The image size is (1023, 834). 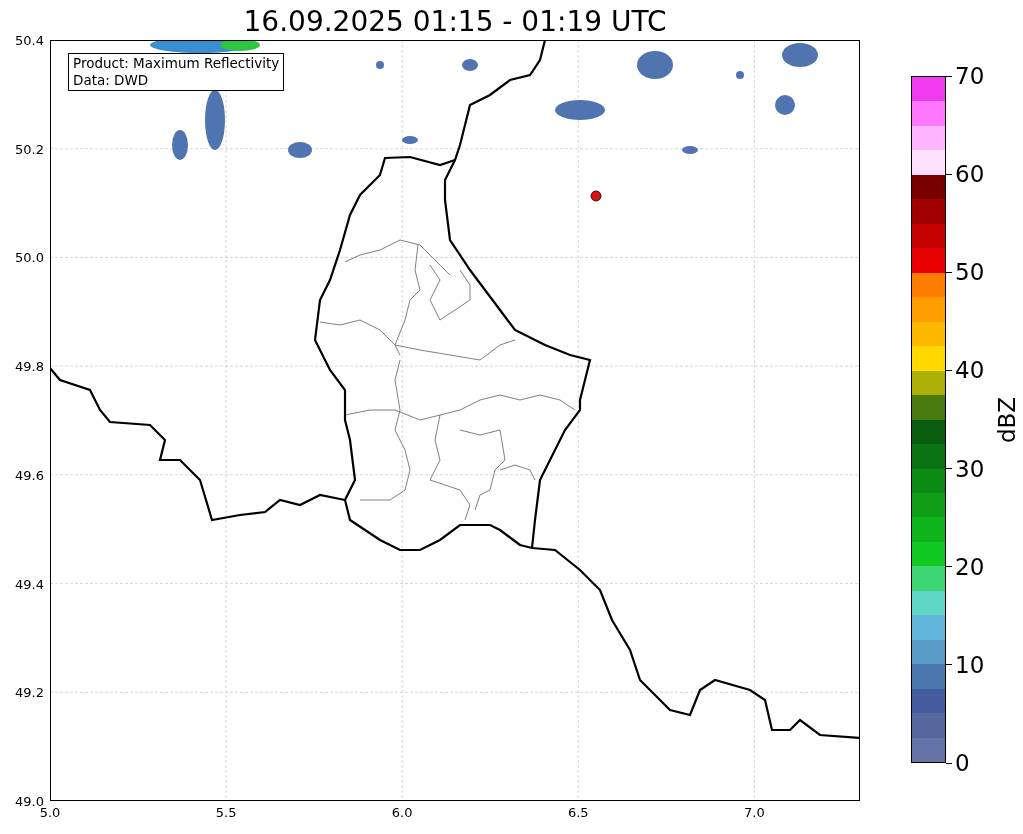 I want to click on colorbar-tick-label: 60, so click(x=970, y=174).